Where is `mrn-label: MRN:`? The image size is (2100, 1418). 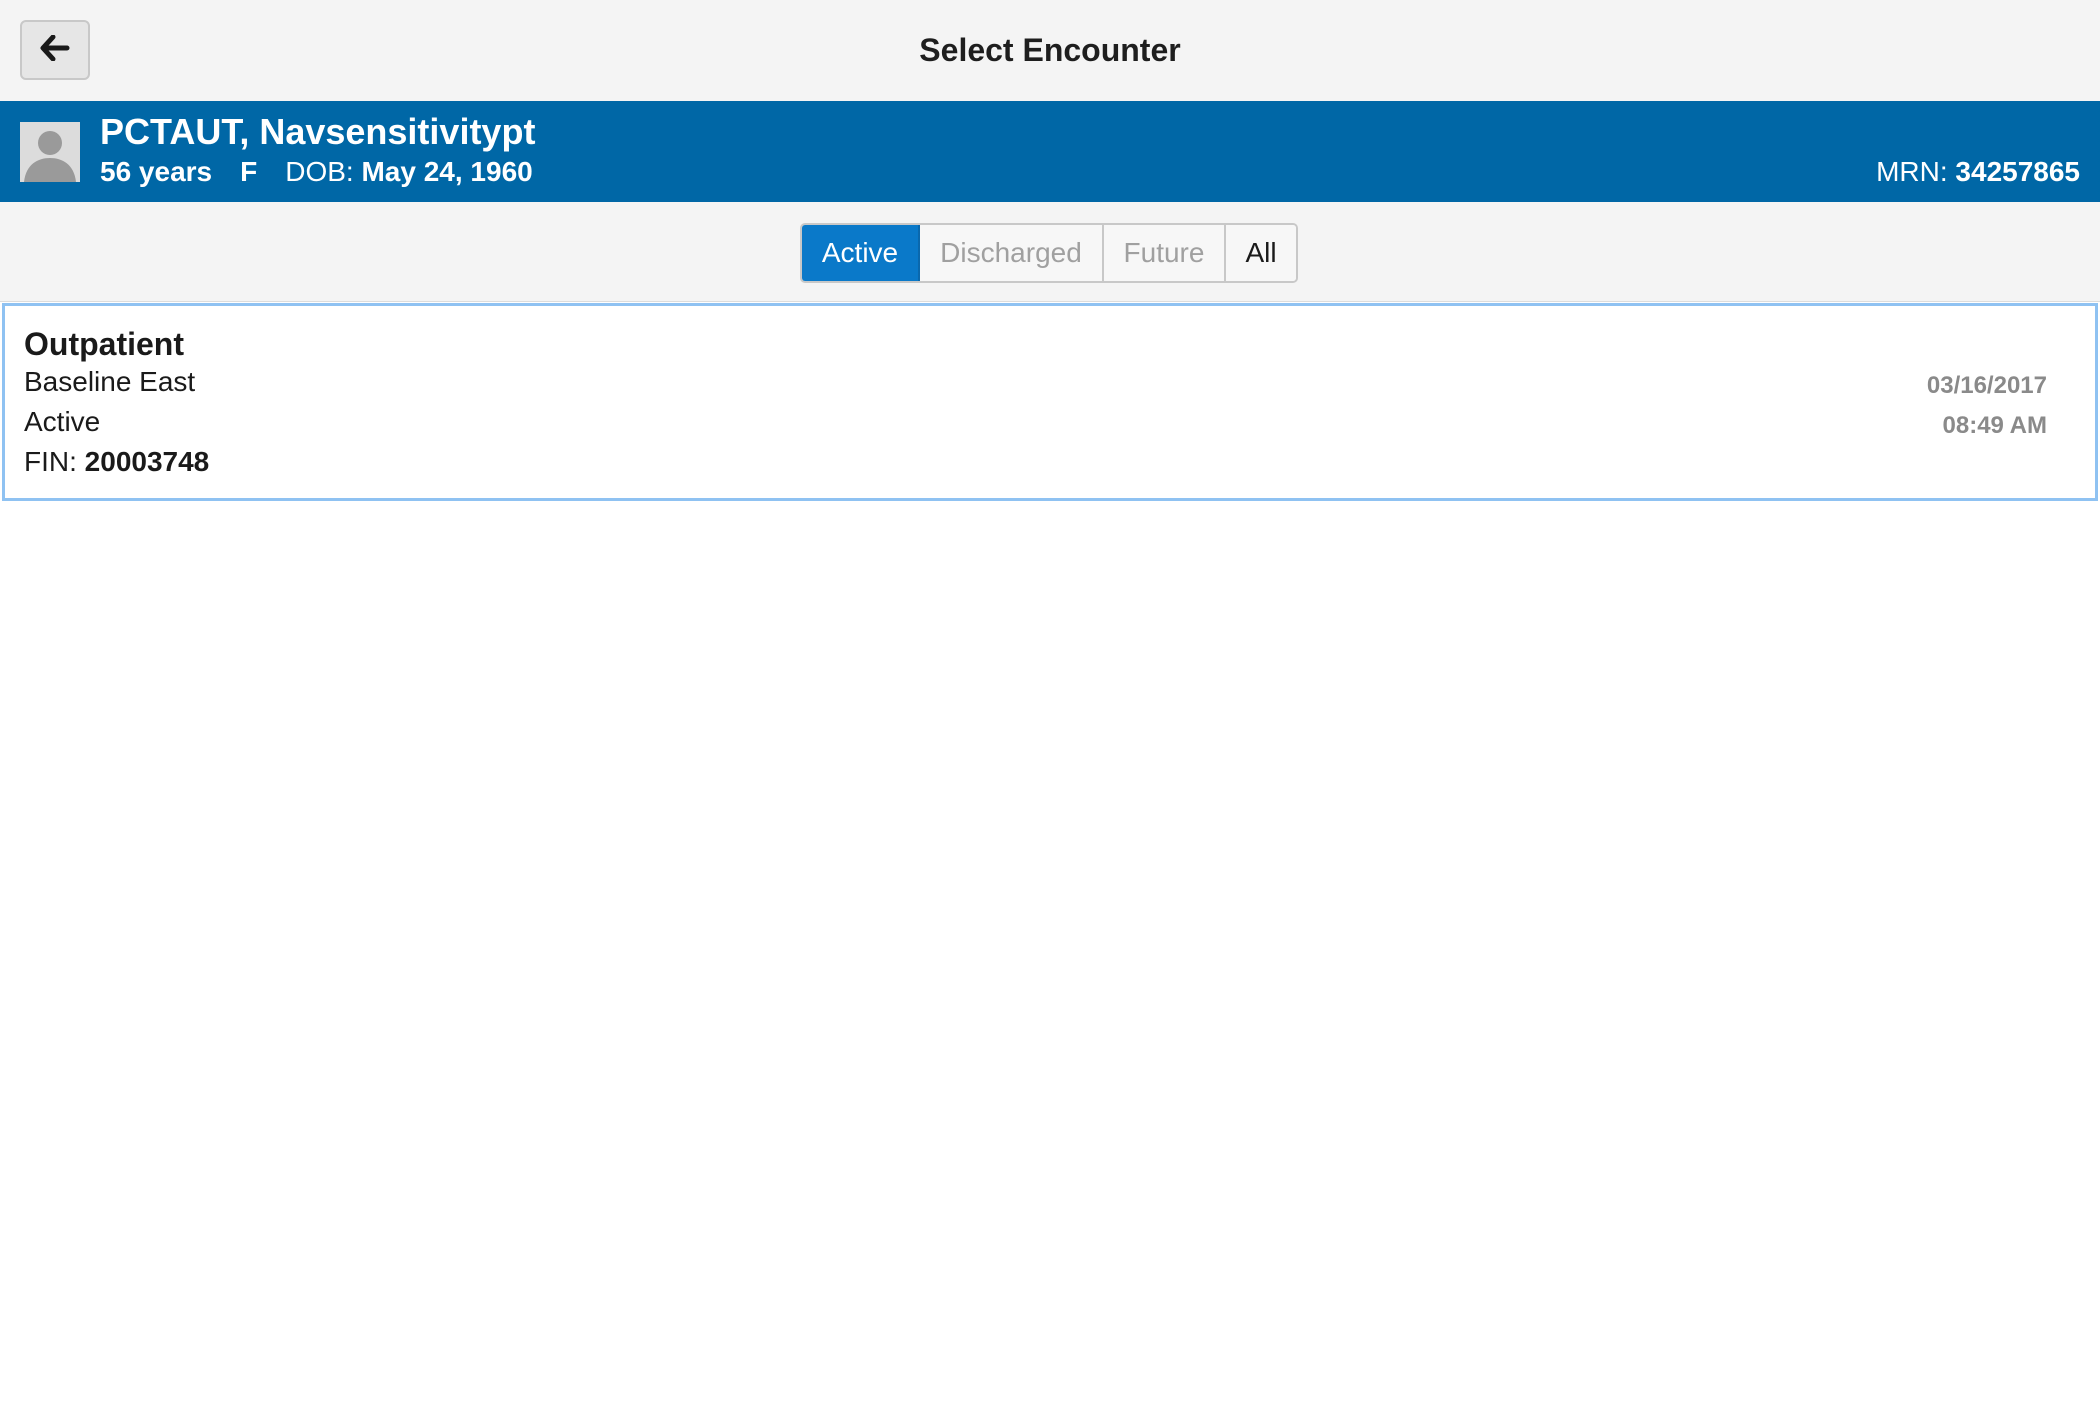 mrn-label: MRN: is located at coordinates (1912, 171).